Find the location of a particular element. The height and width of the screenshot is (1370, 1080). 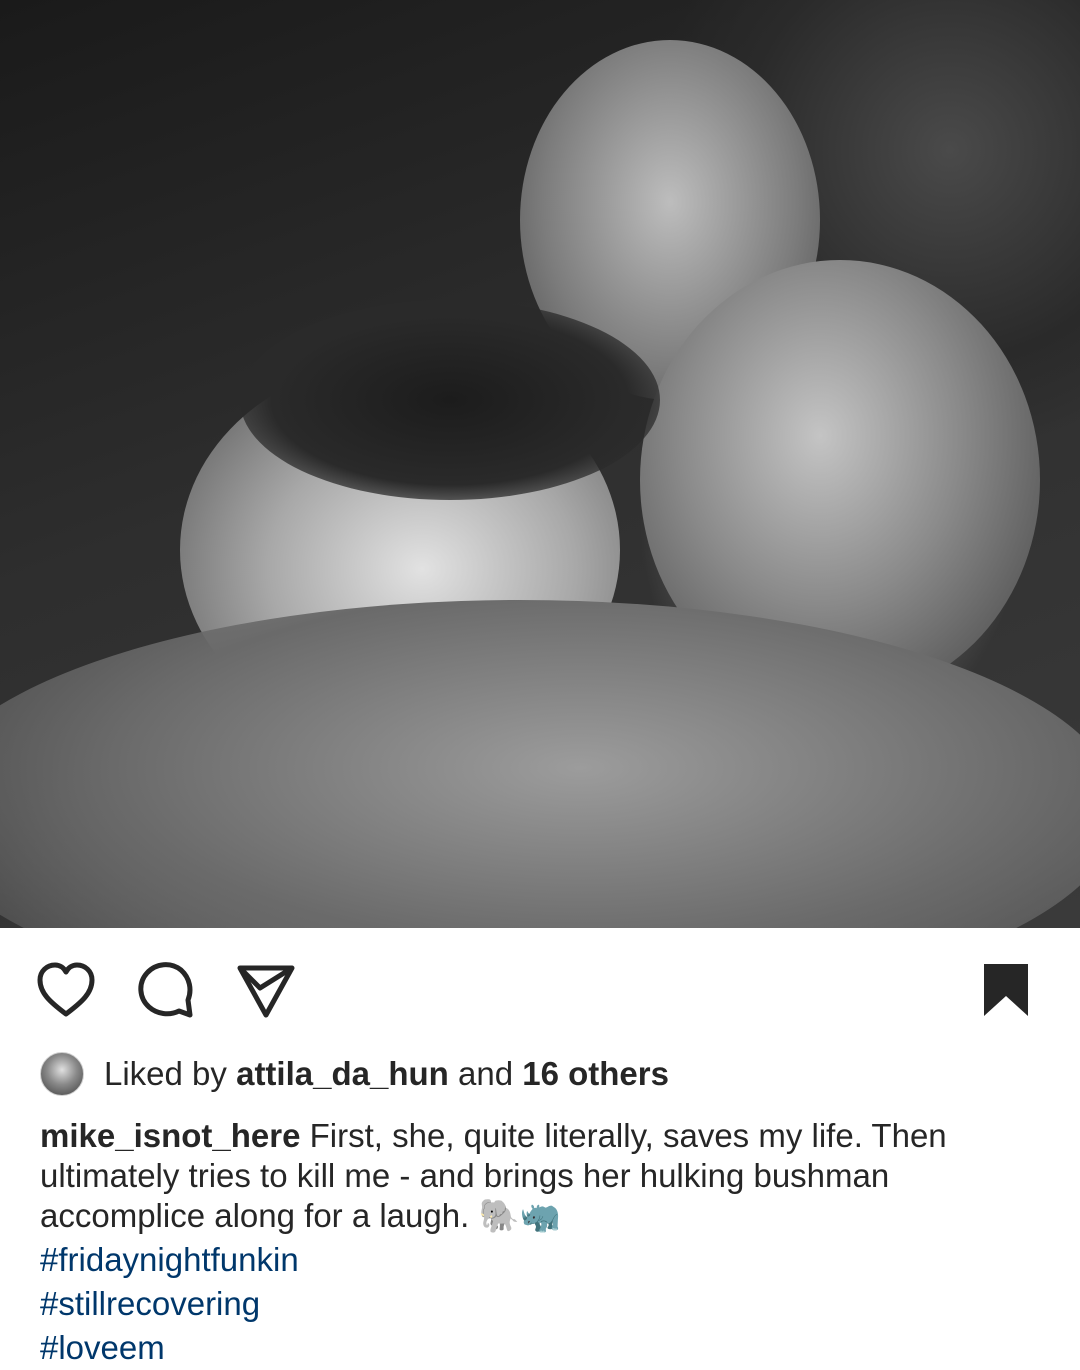

hashtag-link: #stillrecovering is located at coordinates (545, 1304).